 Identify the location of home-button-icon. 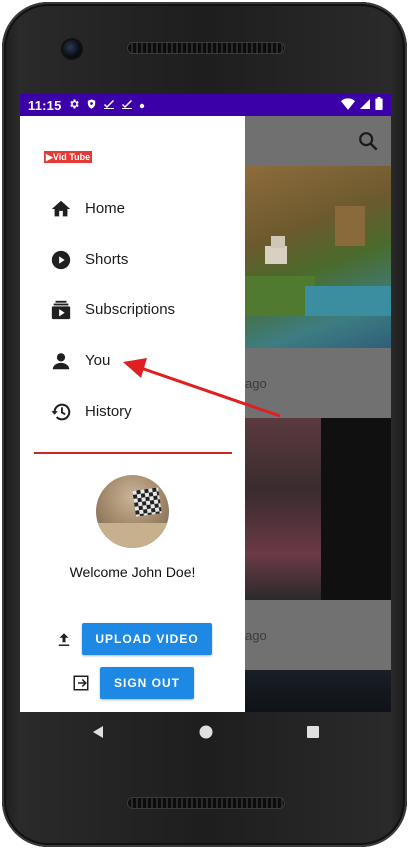
(206, 732).